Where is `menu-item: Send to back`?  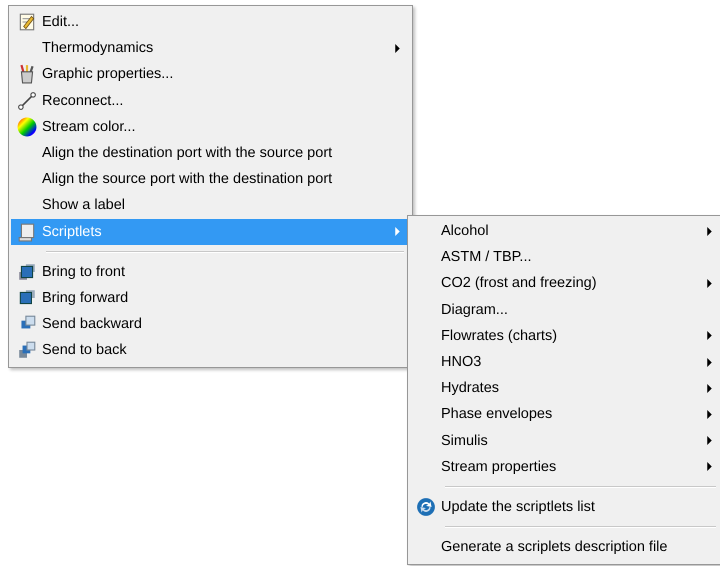
menu-item: Send to back is located at coordinates (210, 350).